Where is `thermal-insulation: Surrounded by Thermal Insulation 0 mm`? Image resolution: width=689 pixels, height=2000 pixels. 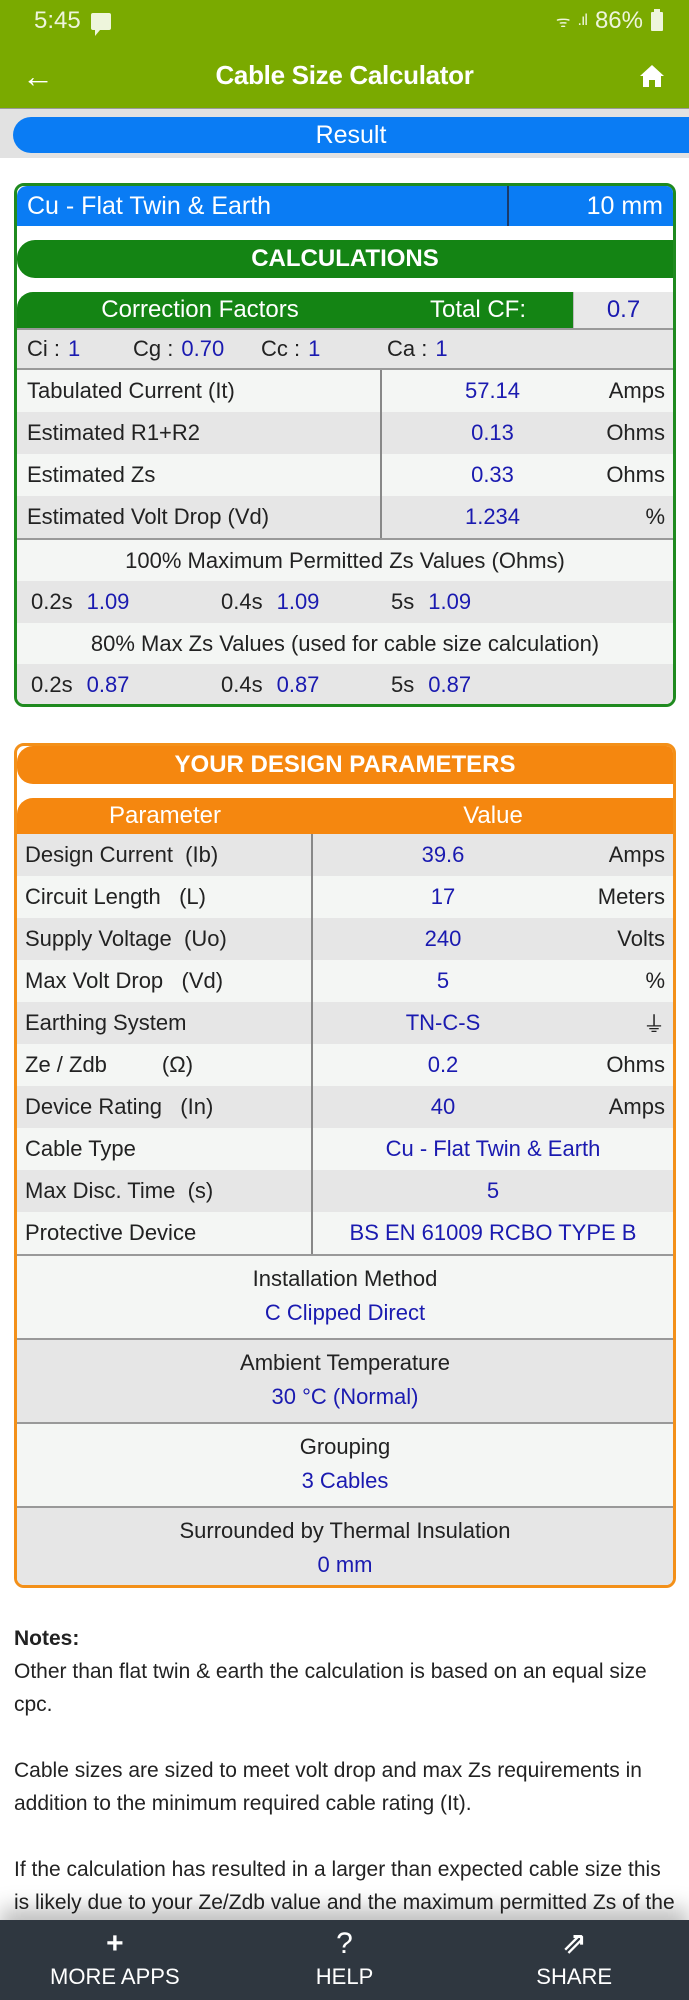
thermal-insulation: Surrounded by Thermal Insulation 0 mm is located at coordinates (345, 1545).